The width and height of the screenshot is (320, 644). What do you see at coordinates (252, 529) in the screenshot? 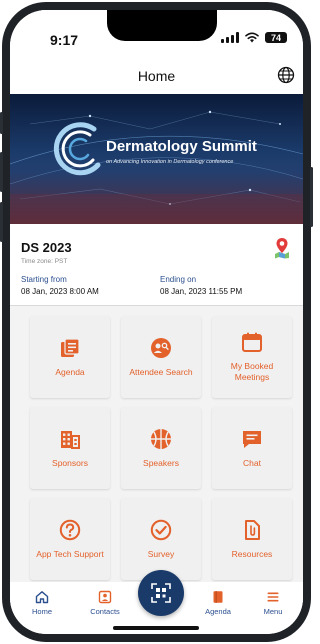
I see `document-icon` at bounding box center [252, 529].